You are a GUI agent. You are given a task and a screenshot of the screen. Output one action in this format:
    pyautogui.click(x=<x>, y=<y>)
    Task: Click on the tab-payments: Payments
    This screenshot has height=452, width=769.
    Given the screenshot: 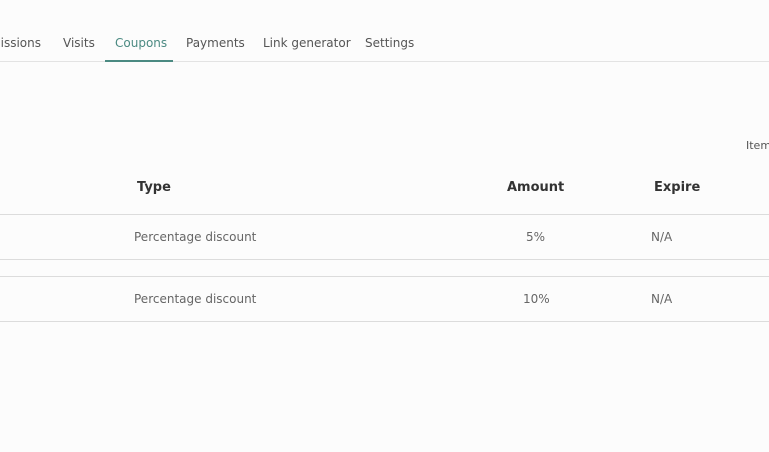 What is the action you would take?
    pyautogui.click(x=215, y=43)
    